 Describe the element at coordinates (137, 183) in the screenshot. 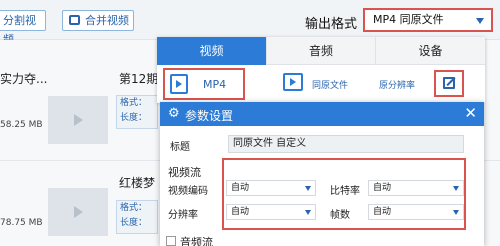

I see `output-file-name: 红楼梦` at that location.